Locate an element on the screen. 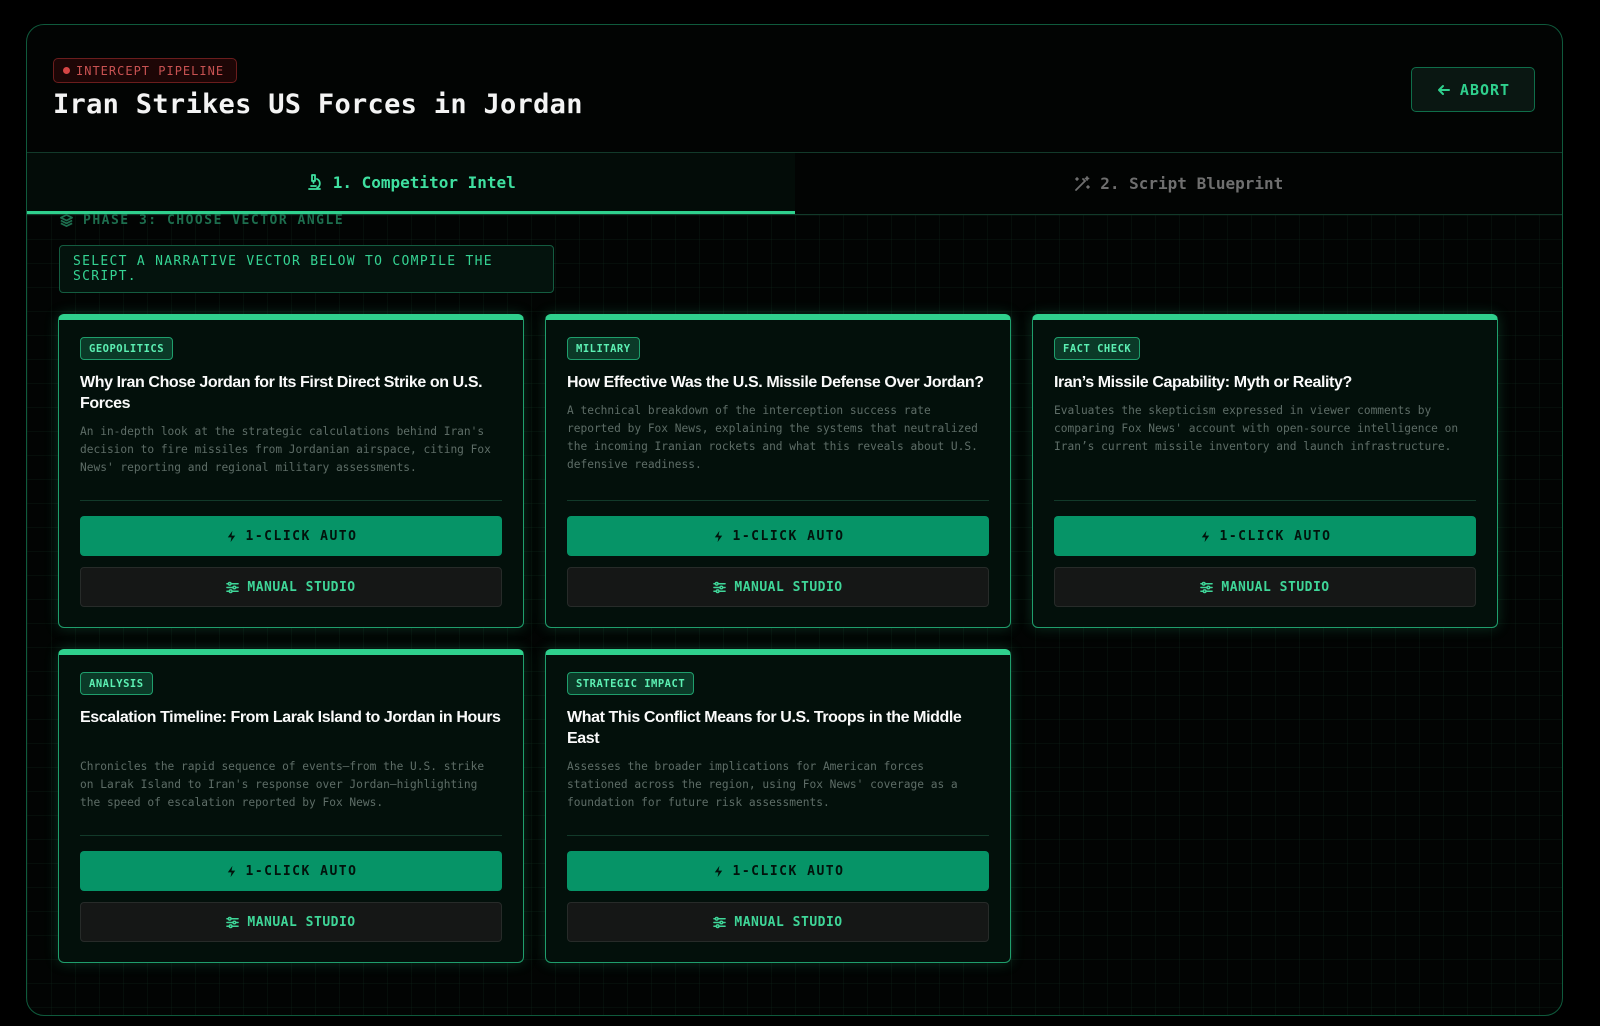  tab-bar: 1. Competitor Intel 2. Script Blueprint is located at coordinates (794, 184).